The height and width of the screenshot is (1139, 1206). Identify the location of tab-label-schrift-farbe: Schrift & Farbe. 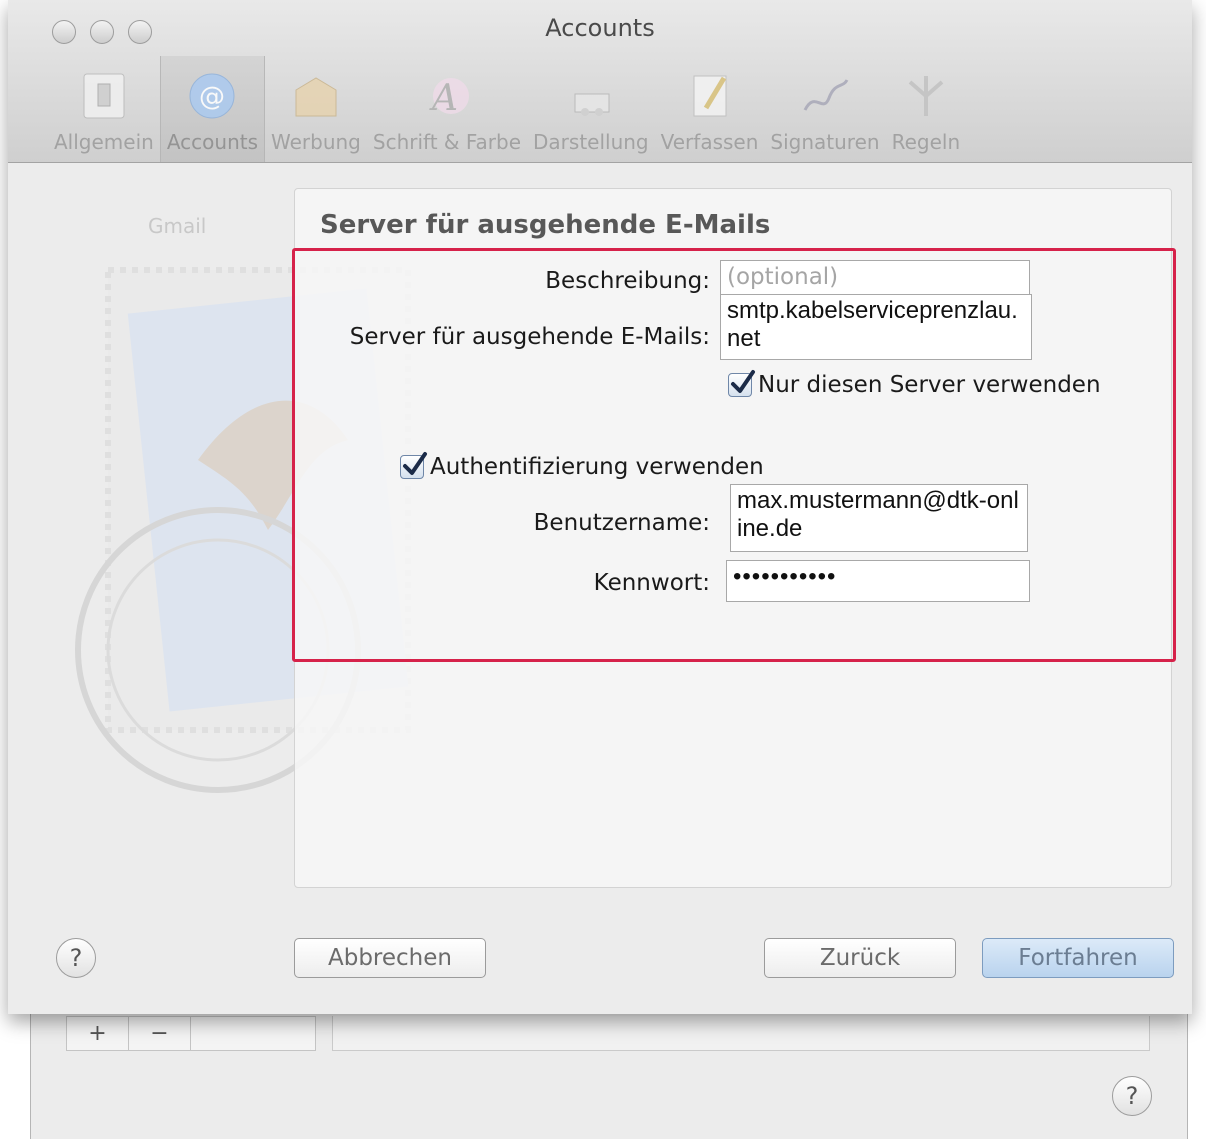
(447, 142).